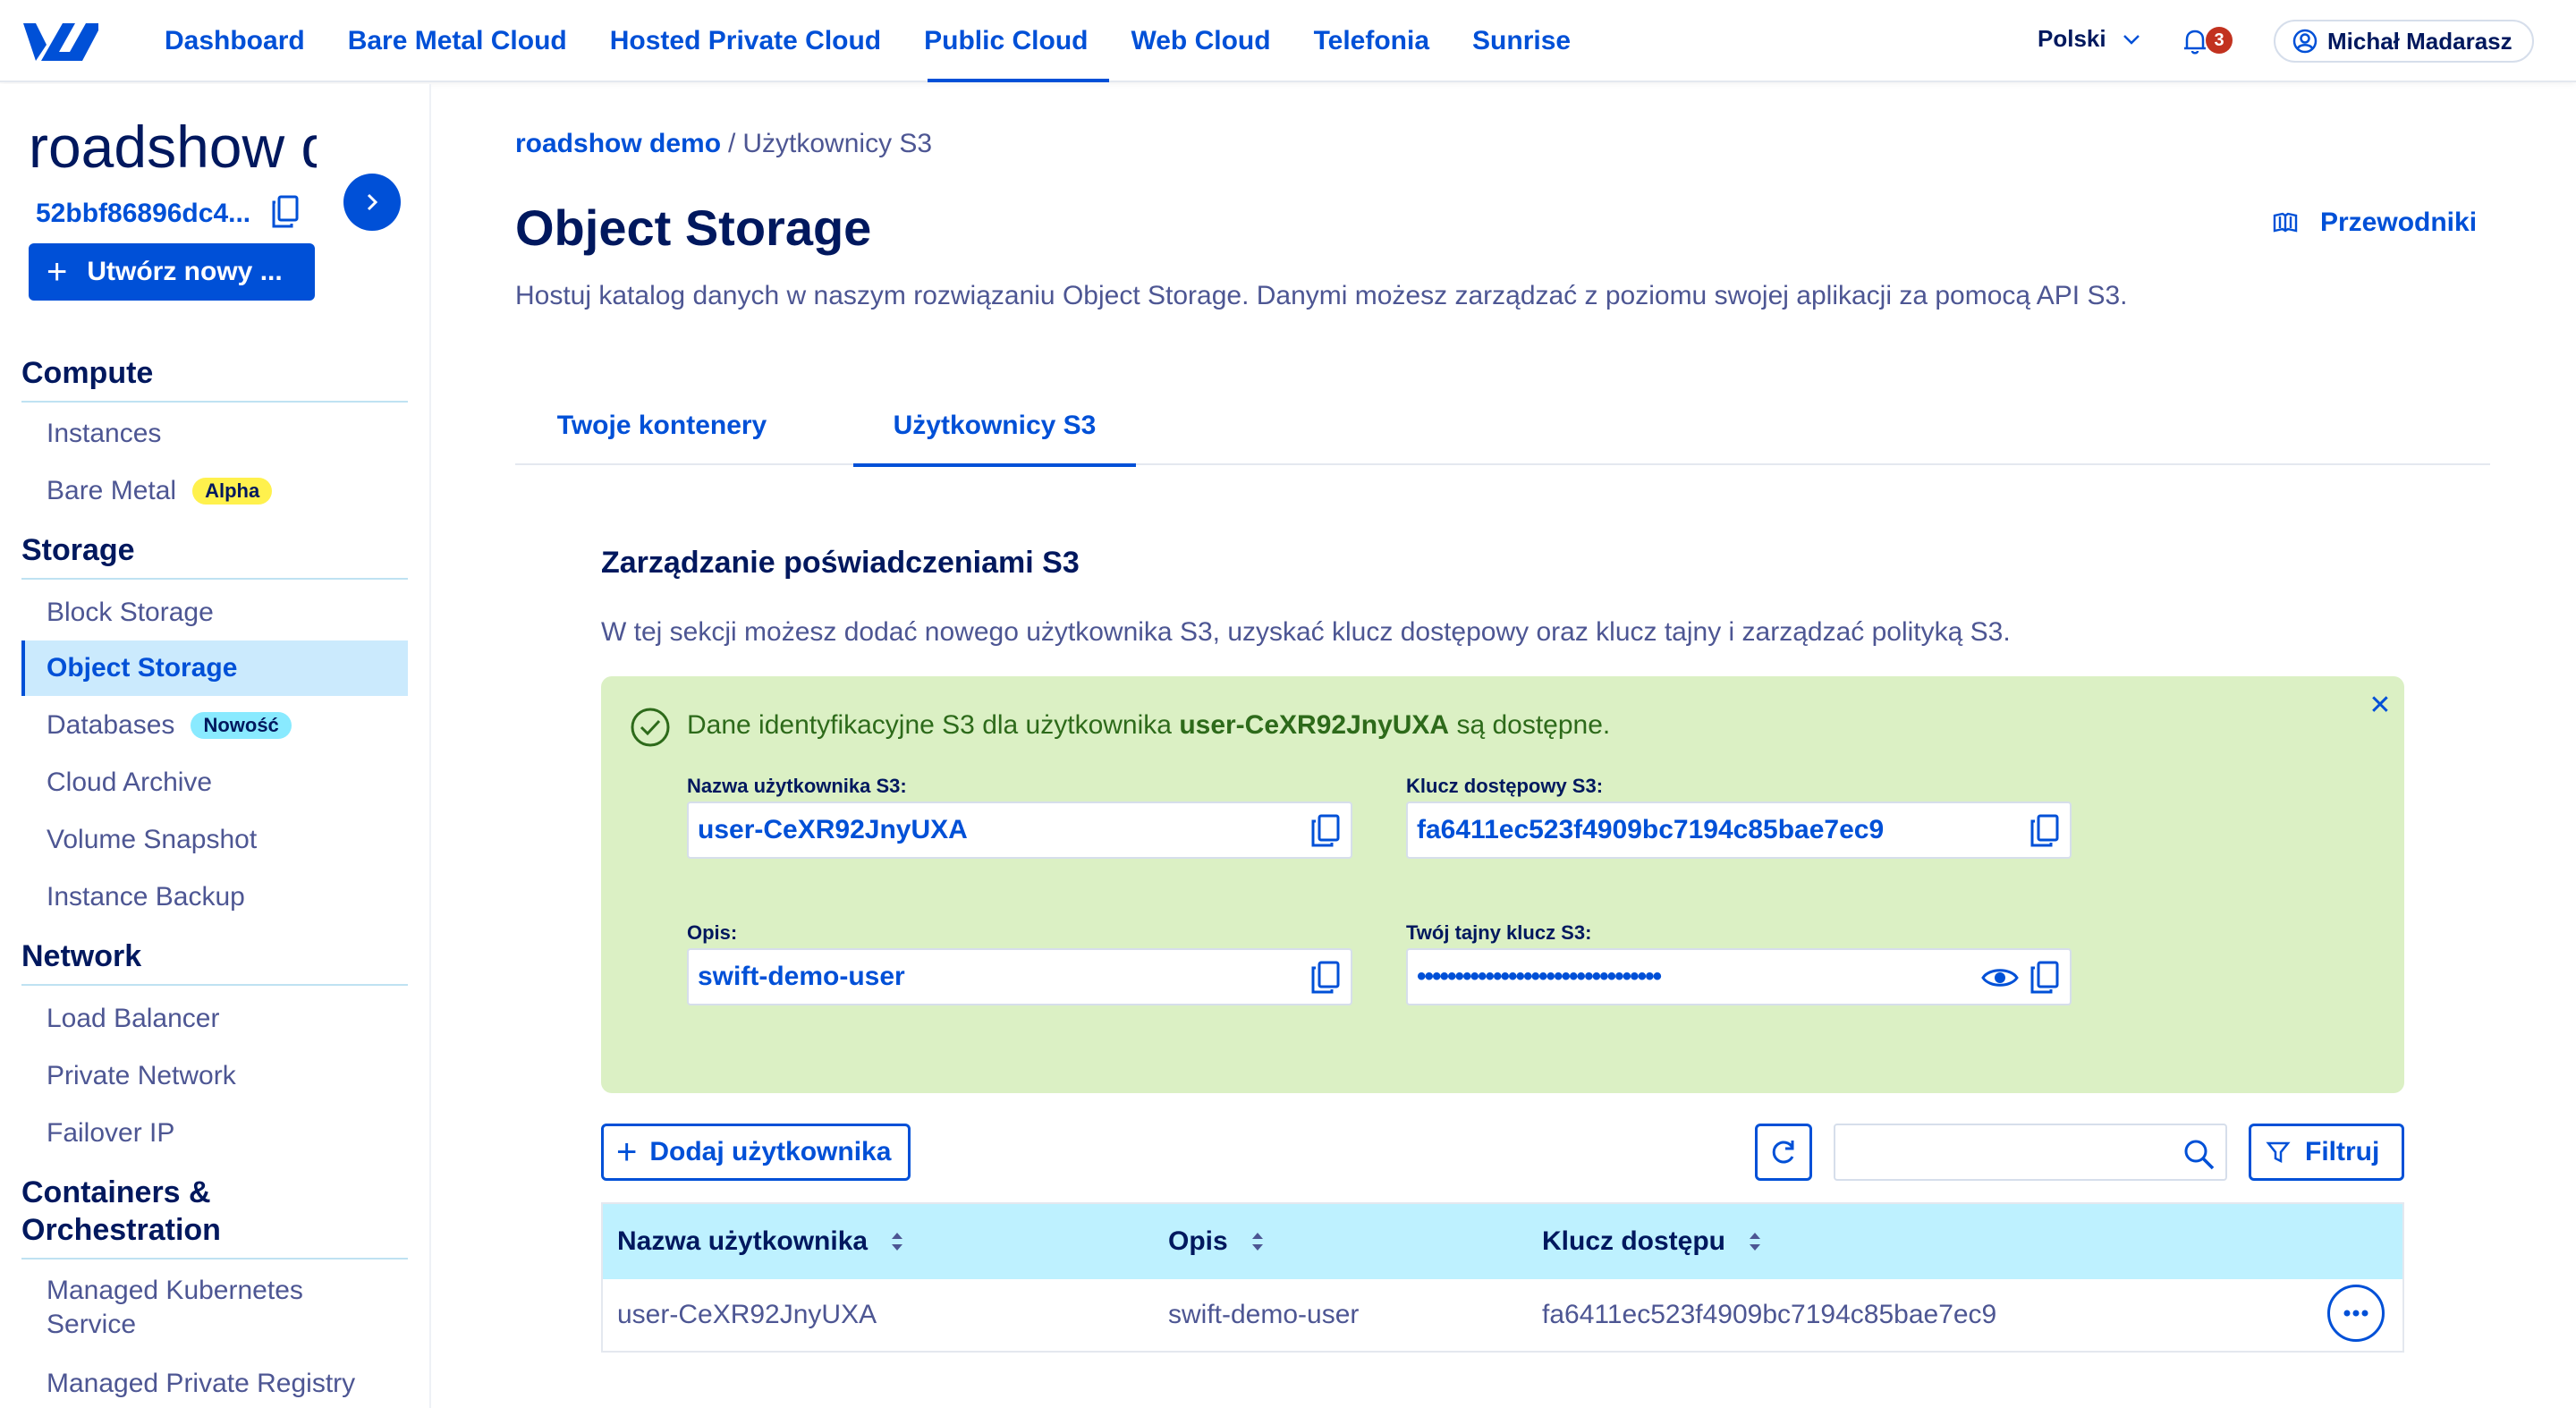 Image resolution: width=2576 pixels, height=1408 pixels. I want to click on search-input, so click(2004, 1152).